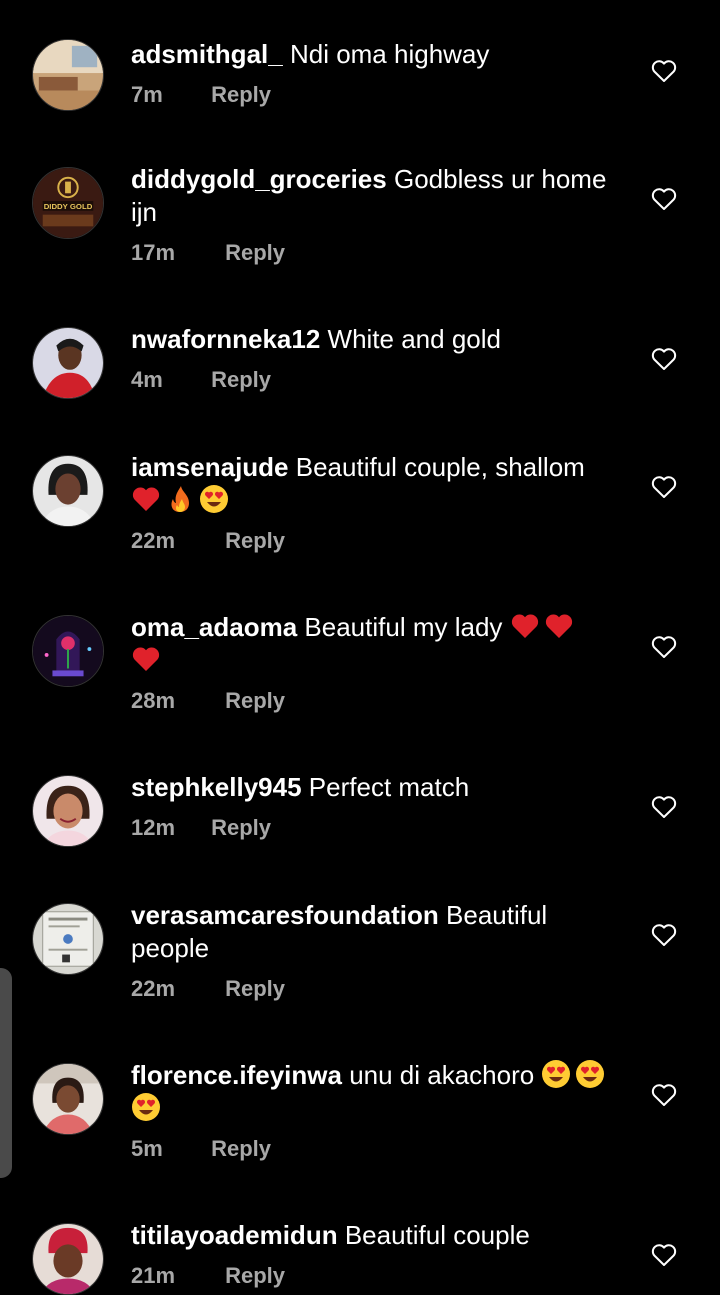 This screenshot has height=1295, width=720. I want to click on comment-username: verasamcaresfoundation, so click(285, 915).